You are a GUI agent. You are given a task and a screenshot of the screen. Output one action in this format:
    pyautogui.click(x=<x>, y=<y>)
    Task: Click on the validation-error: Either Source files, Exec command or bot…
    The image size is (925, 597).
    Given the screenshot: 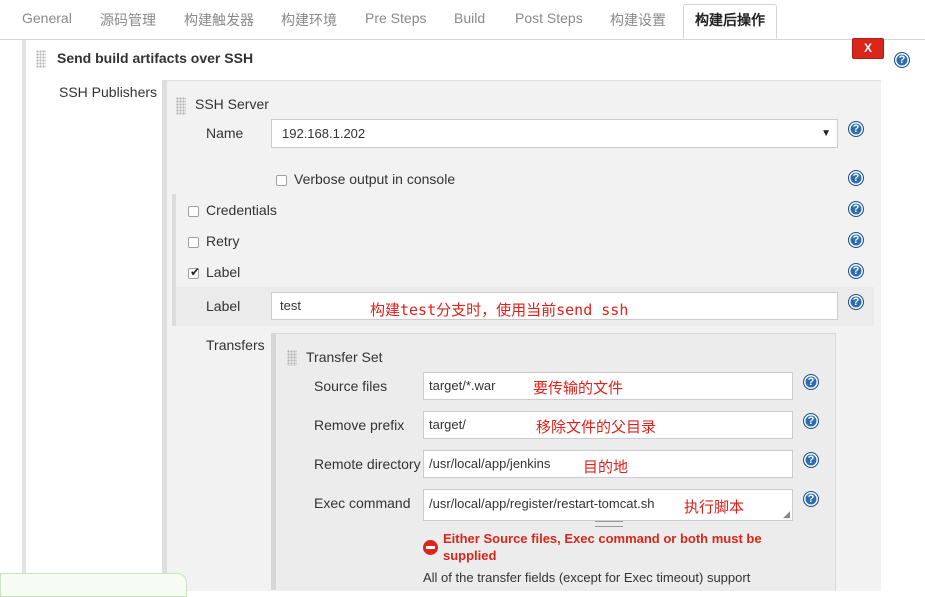 What is the action you would take?
    pyautogui.click(x=602, y=547)
    